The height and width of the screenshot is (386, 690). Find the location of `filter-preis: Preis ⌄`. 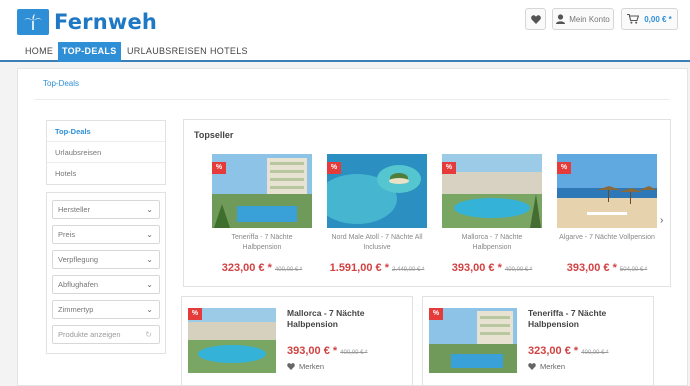

filter-preis: Preis ⌄ is located at coordinates (106, 234).